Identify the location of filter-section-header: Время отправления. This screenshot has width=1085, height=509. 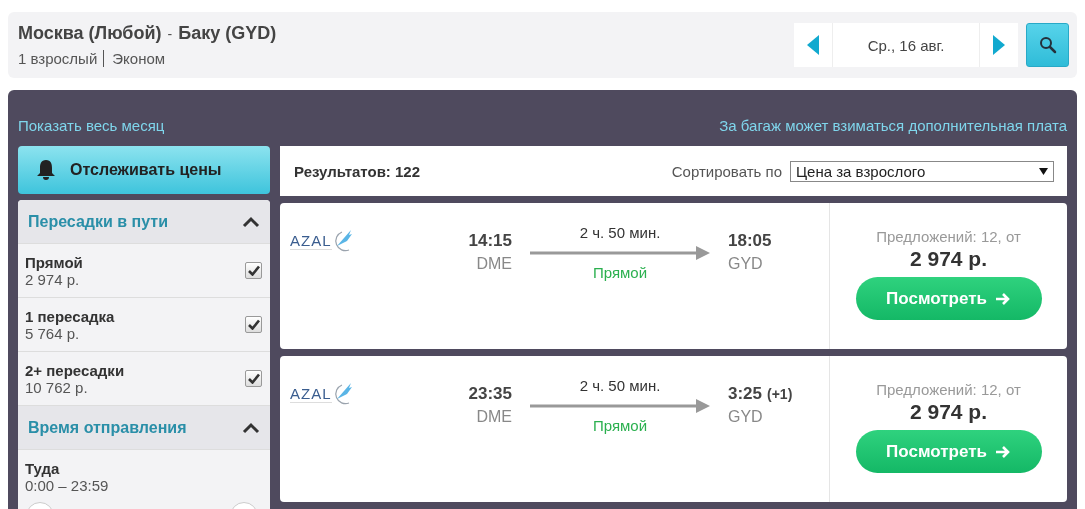
(144, 428).